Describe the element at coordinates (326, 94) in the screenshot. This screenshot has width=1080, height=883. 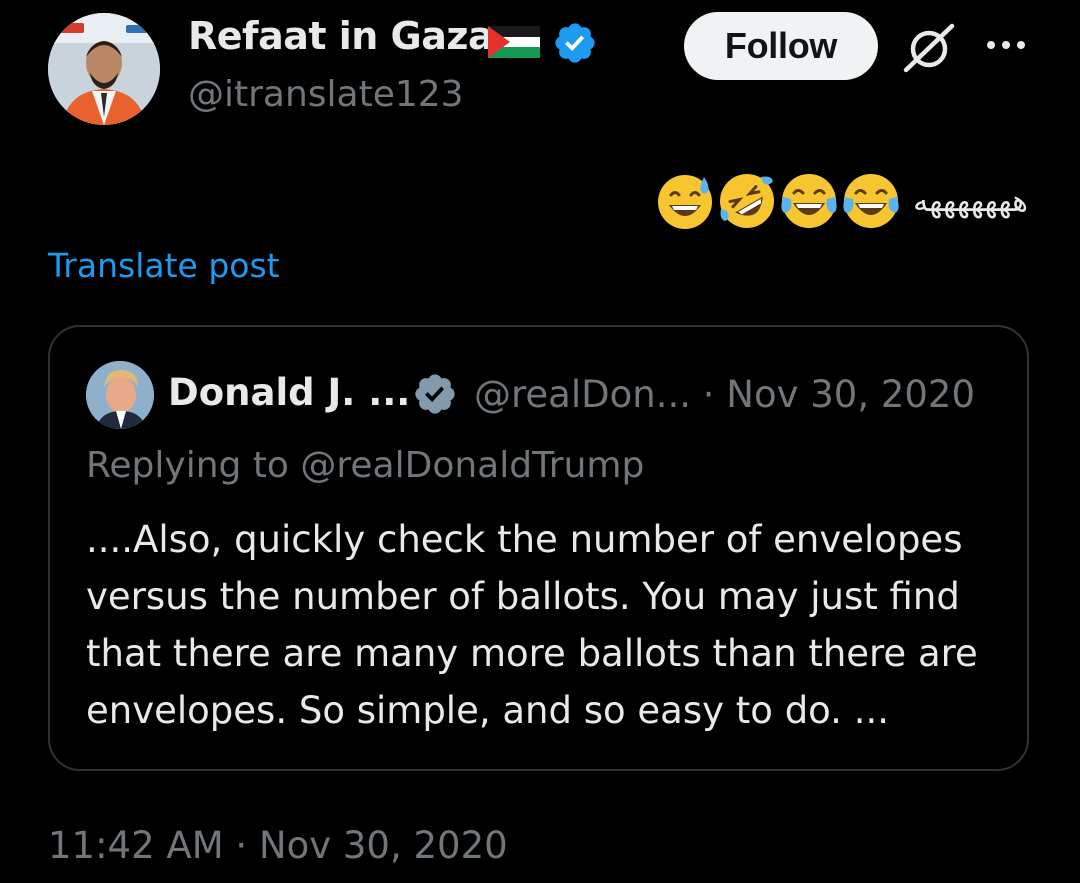
I see `author-handle: @itranslate123` at that location.